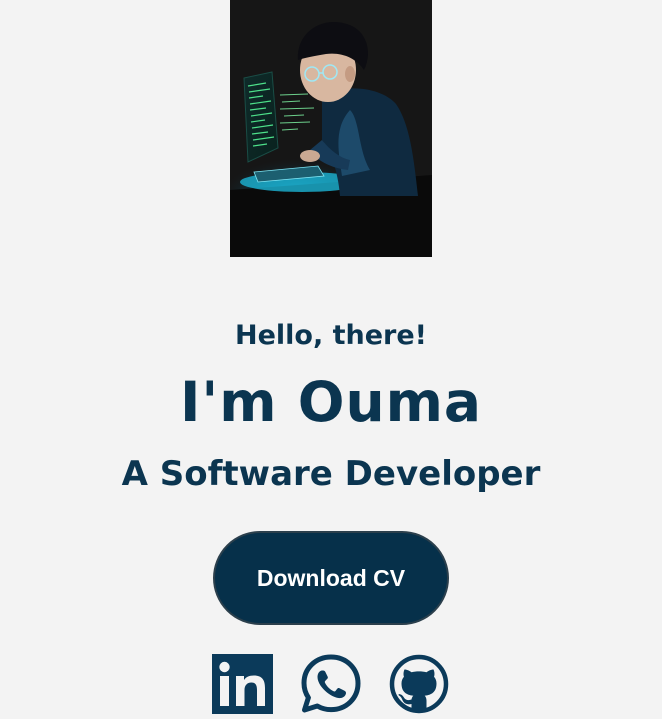  Describe the element at coordinates (331, 578) in the screenshot. I see `download-cv-button: Download CV` at that location.